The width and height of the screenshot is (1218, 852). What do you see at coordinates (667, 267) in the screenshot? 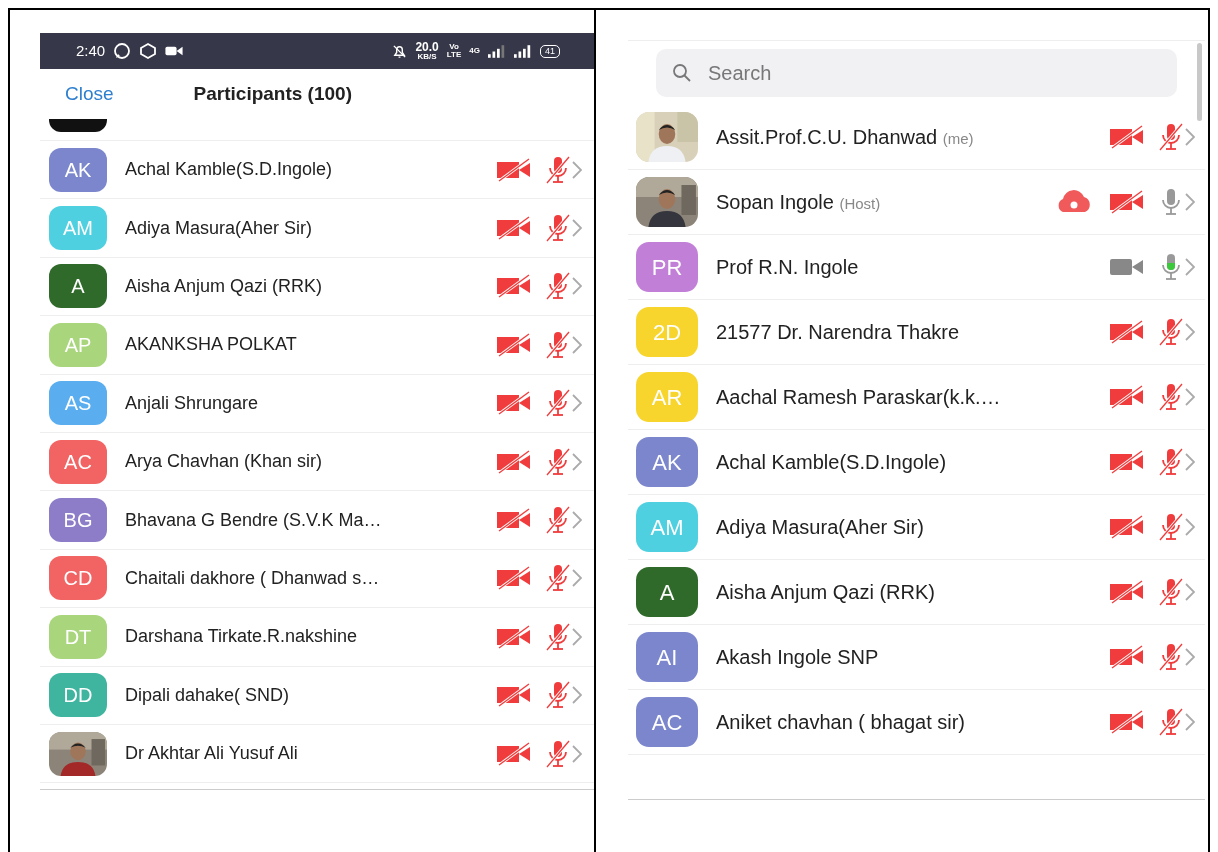
I see `avatar: PR` at bounding box center [667, 267].